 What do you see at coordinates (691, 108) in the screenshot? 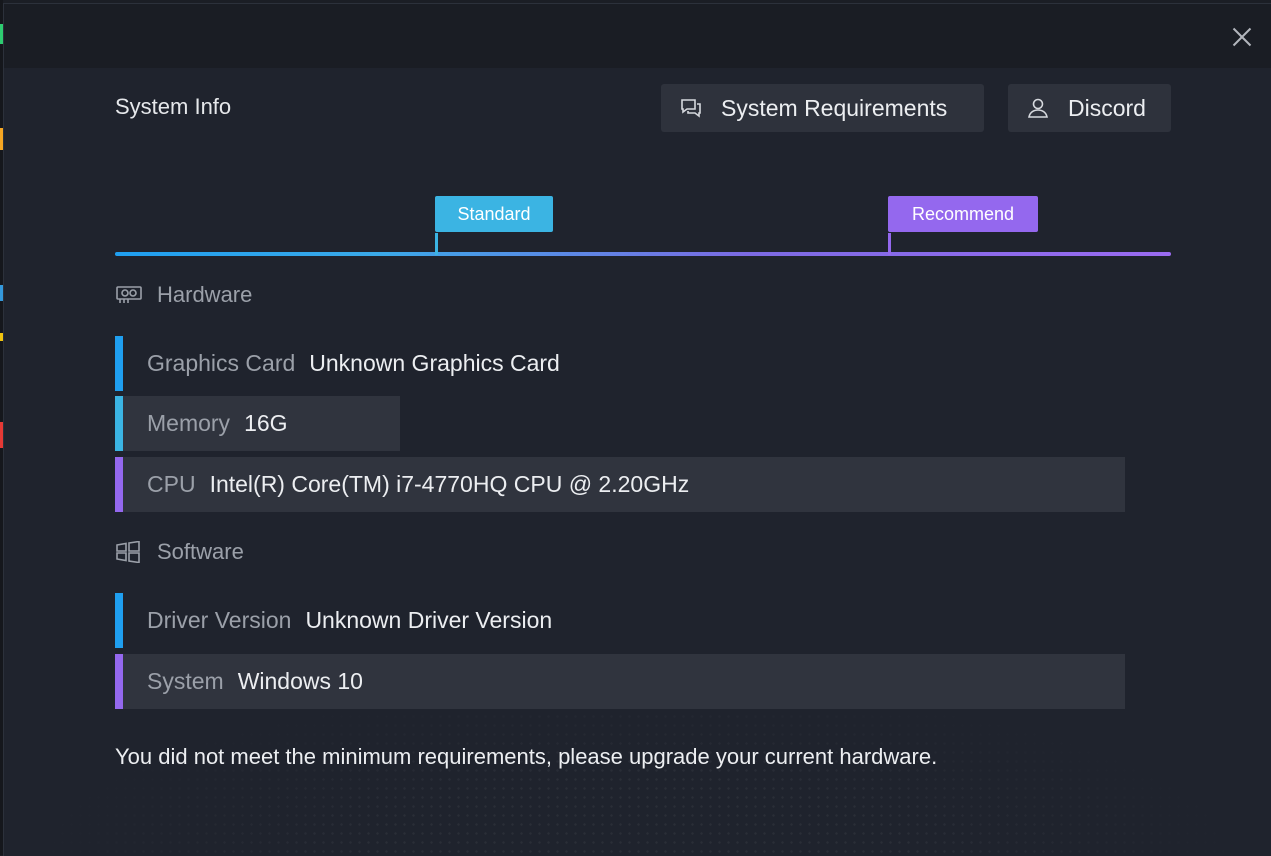
I see `chat-bubbles-icon` at bounding box center [691, 108].